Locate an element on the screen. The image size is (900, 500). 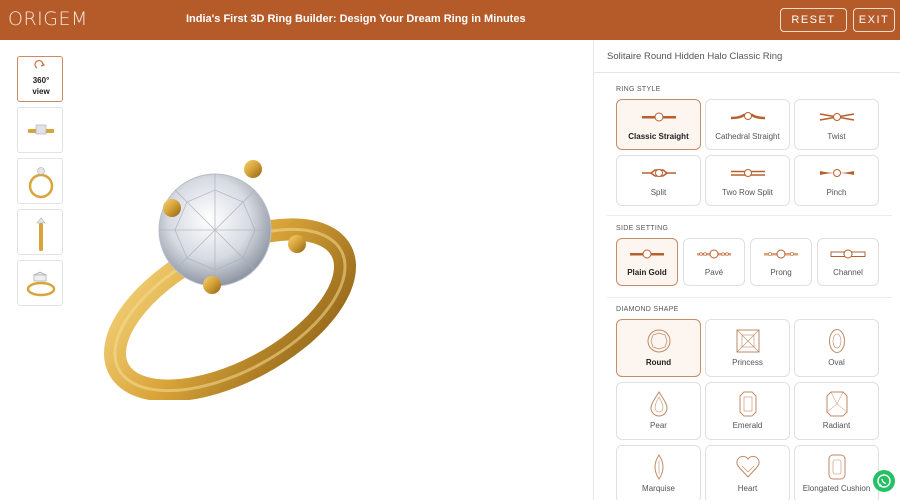
ring-style-label: Split is located at coordinates (658, 192).